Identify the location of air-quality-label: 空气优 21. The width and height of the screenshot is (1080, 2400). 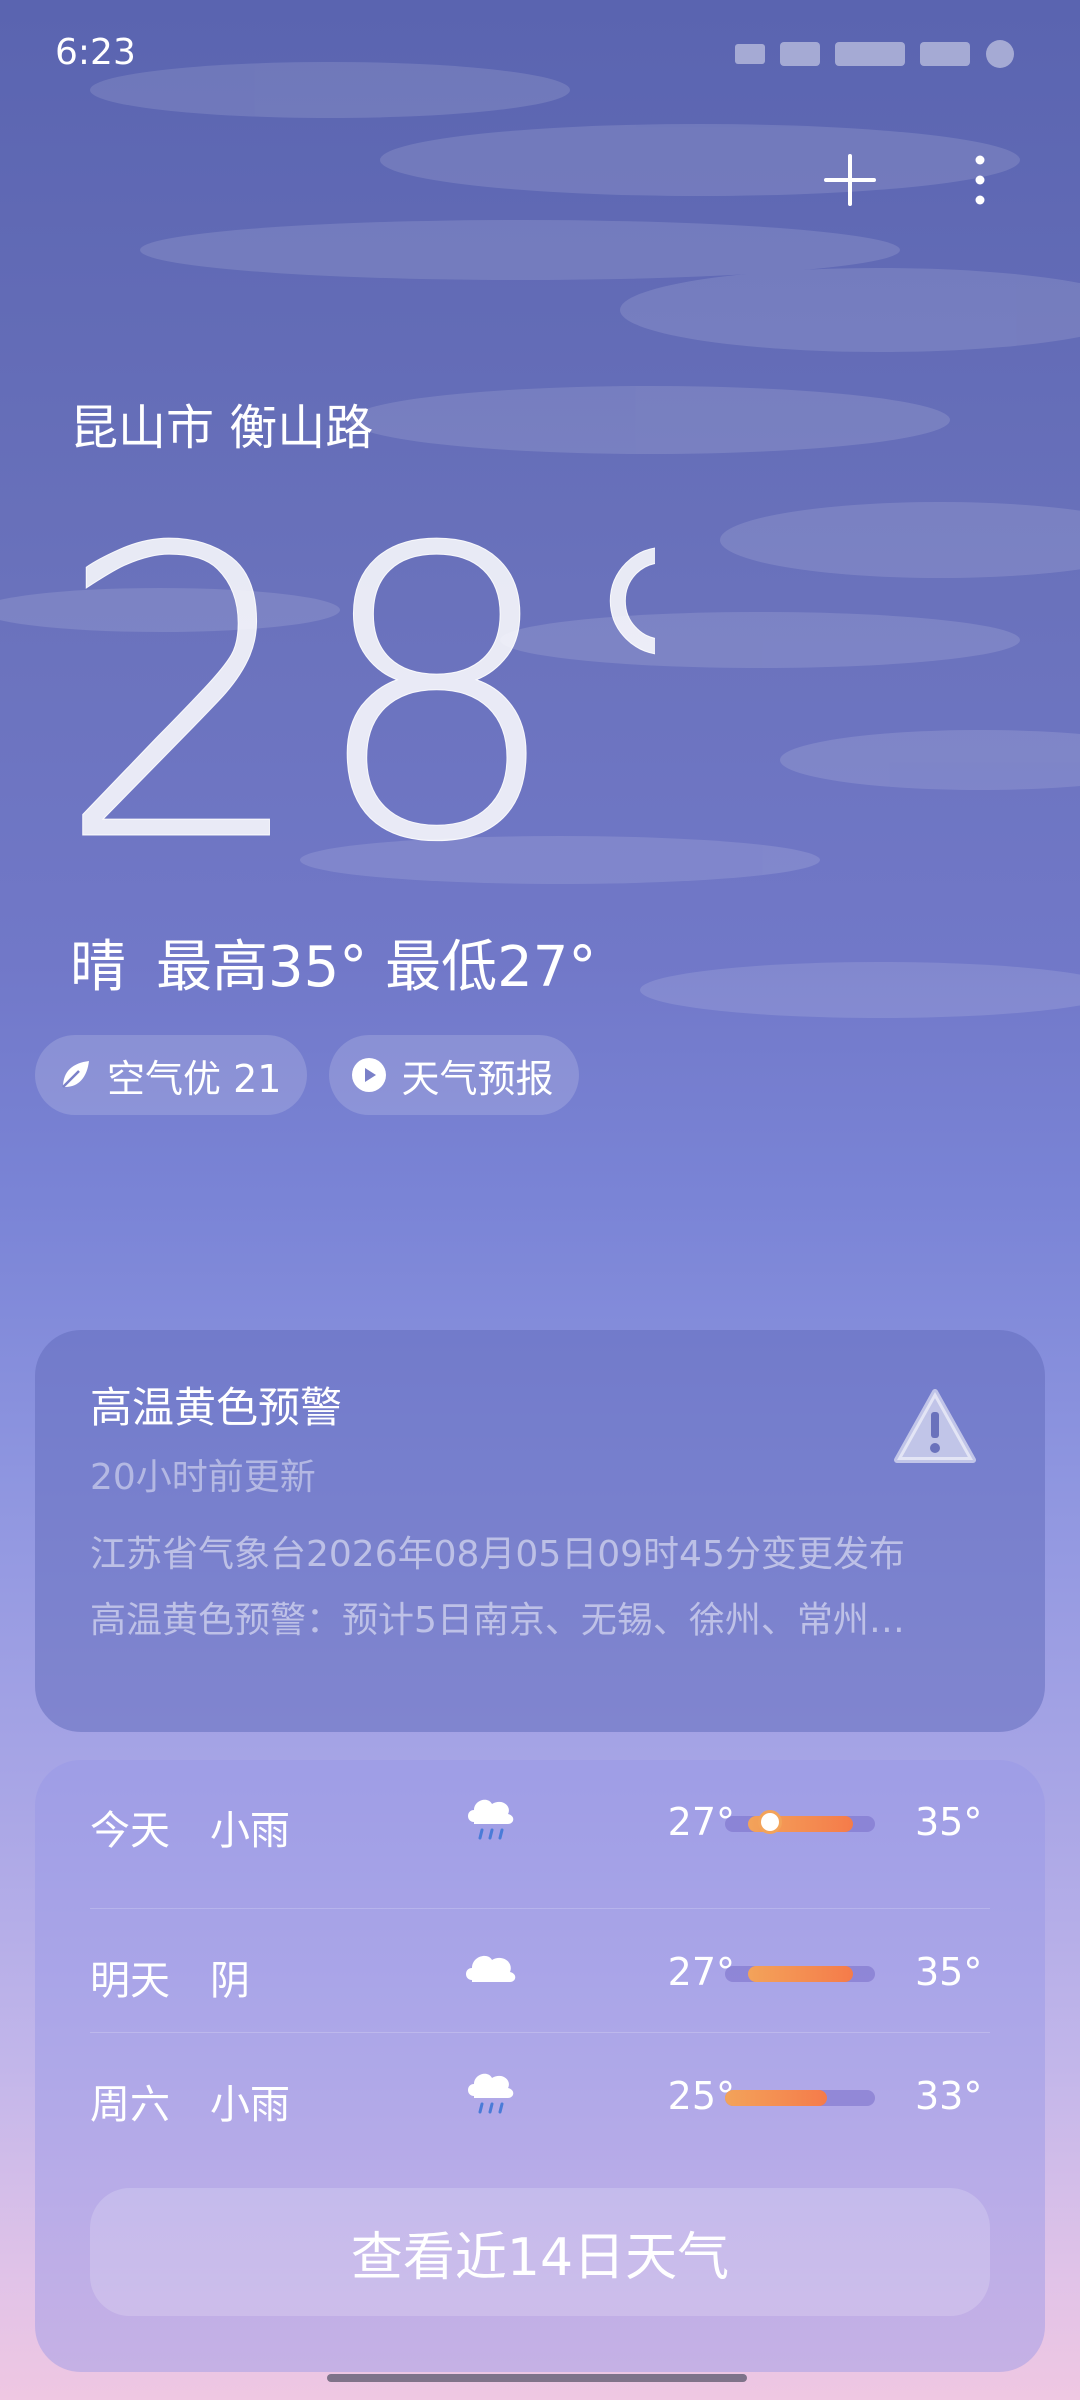
(194, 1078).